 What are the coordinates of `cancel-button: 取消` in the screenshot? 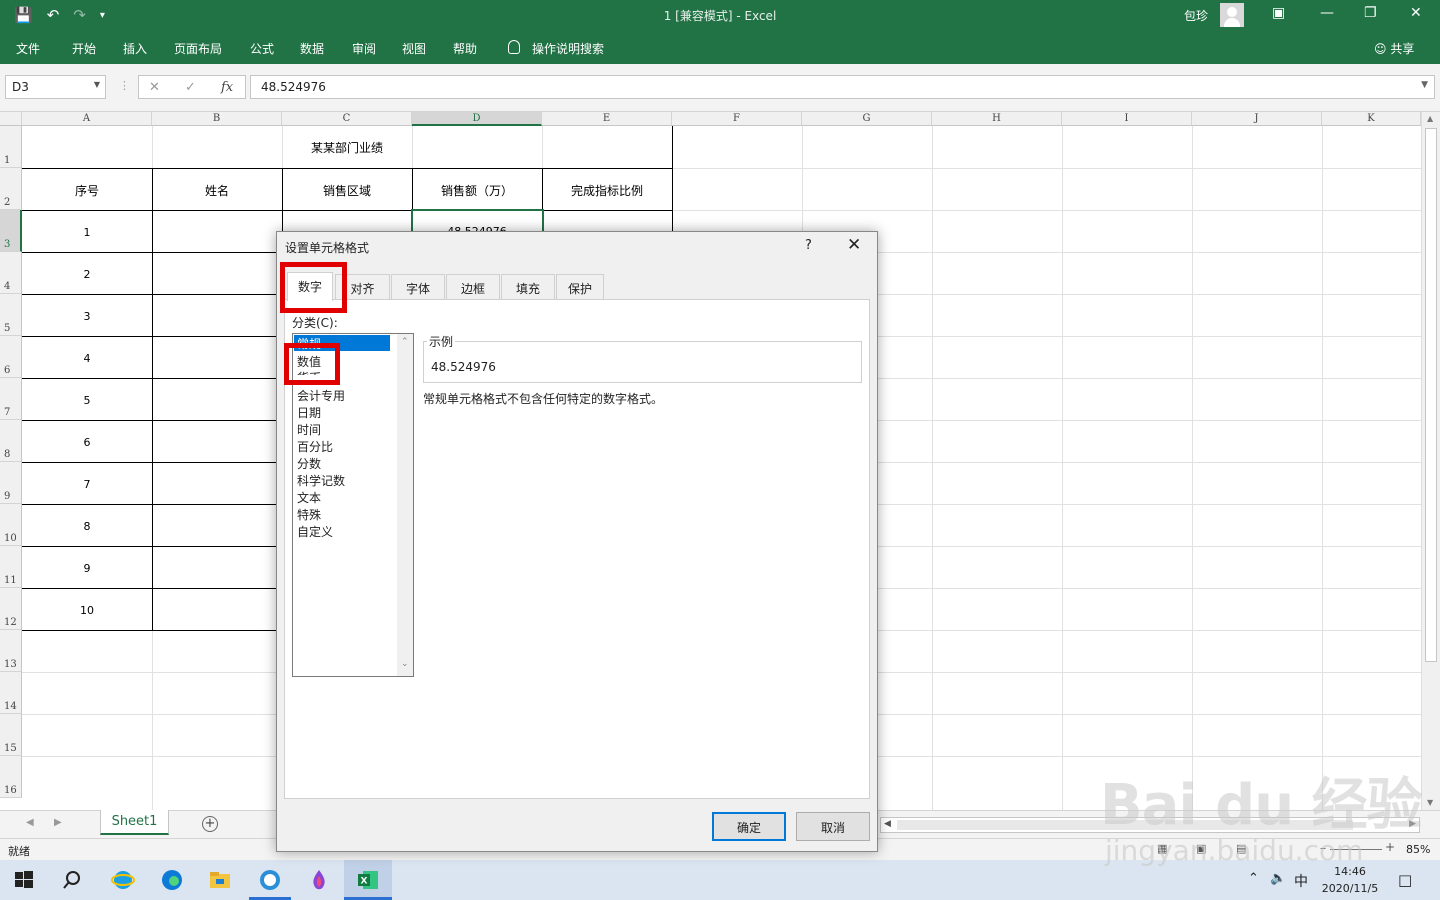 It's located at (833, 826).